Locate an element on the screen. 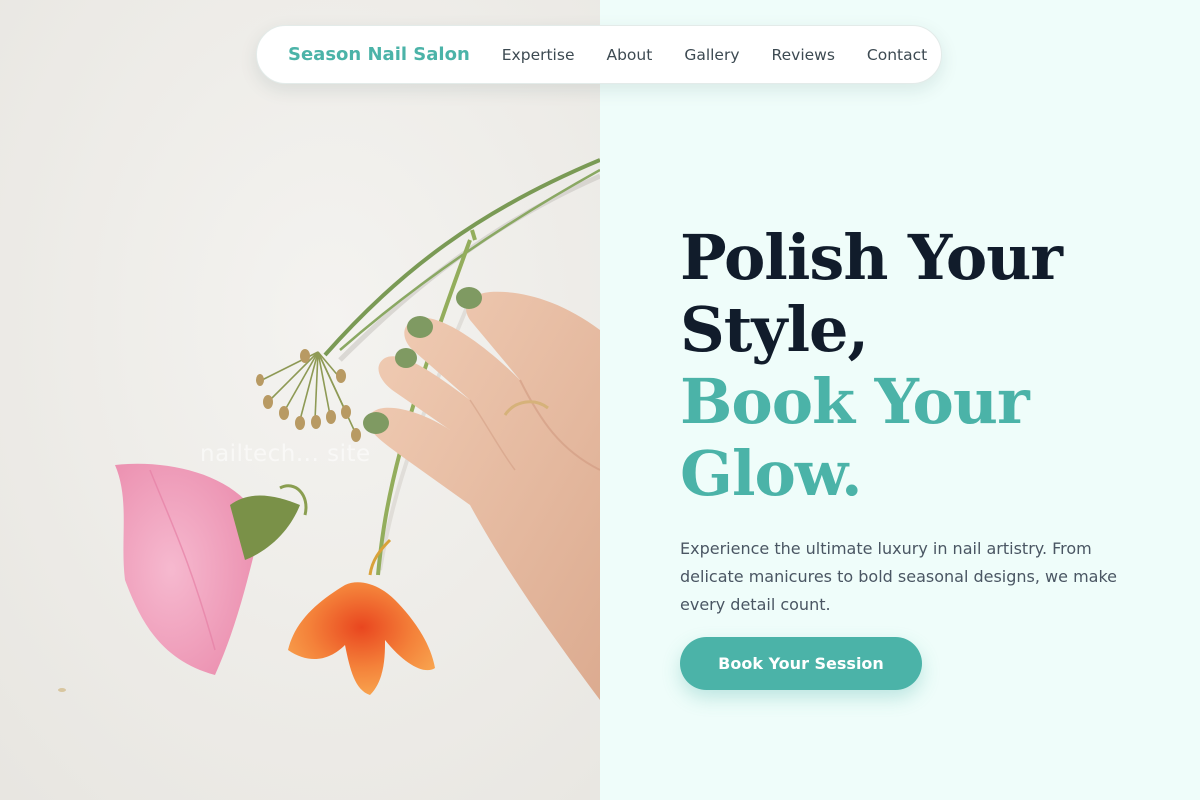 This screenshot has width=1200, height=800. headline-line-1: Polish Your is located at coordinates (871, 257).